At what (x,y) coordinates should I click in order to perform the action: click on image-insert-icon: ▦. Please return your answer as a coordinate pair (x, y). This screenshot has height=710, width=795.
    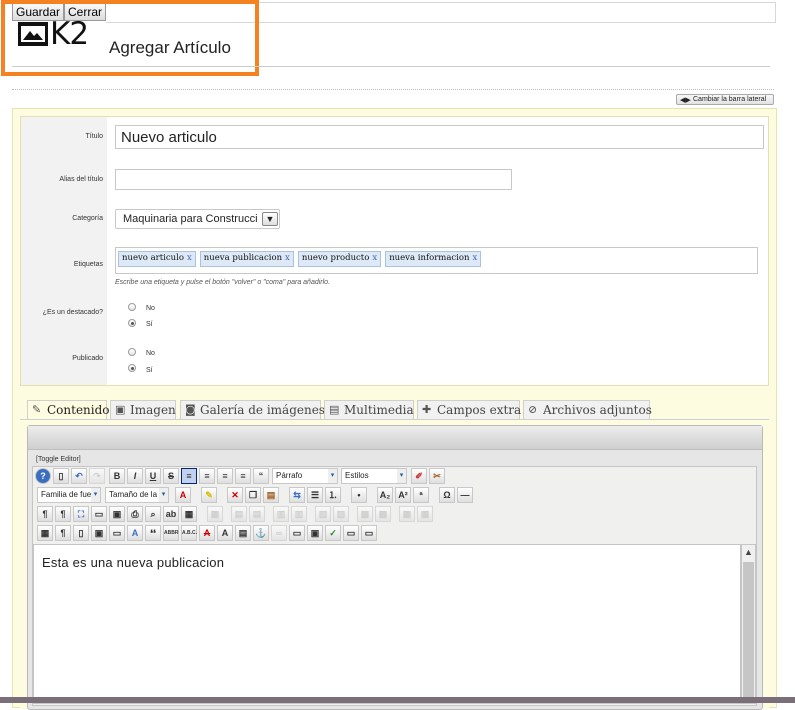
    Looking at the image, I should click on (189, 514).